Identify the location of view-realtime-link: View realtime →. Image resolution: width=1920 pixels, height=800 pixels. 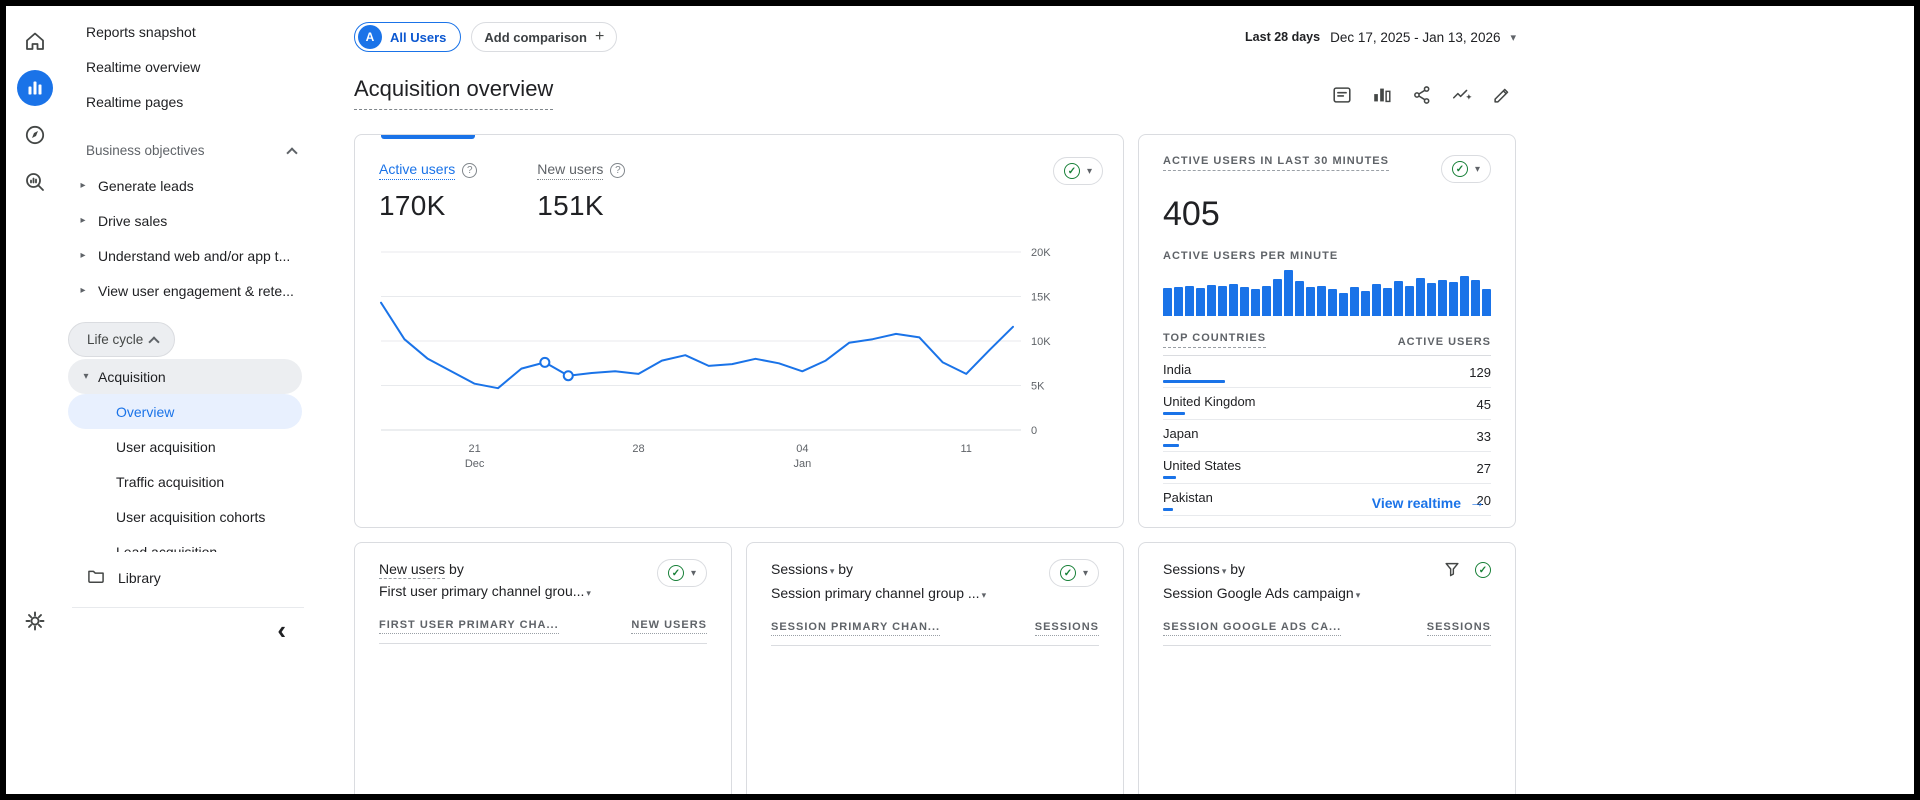
(1428, 503).